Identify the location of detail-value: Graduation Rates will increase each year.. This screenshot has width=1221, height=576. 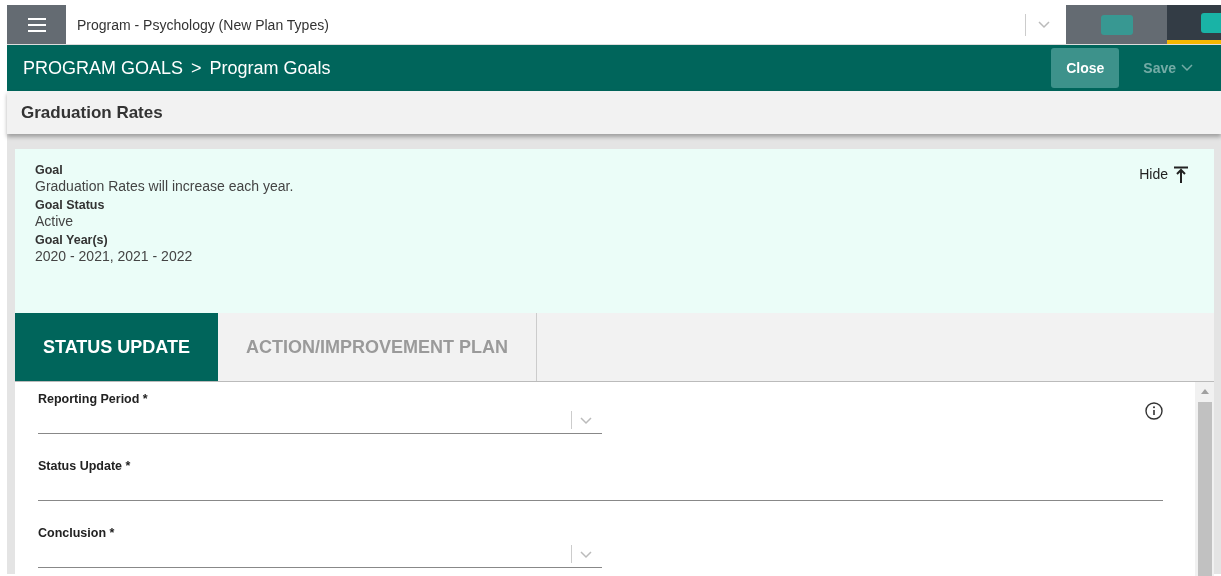
(165, 186).